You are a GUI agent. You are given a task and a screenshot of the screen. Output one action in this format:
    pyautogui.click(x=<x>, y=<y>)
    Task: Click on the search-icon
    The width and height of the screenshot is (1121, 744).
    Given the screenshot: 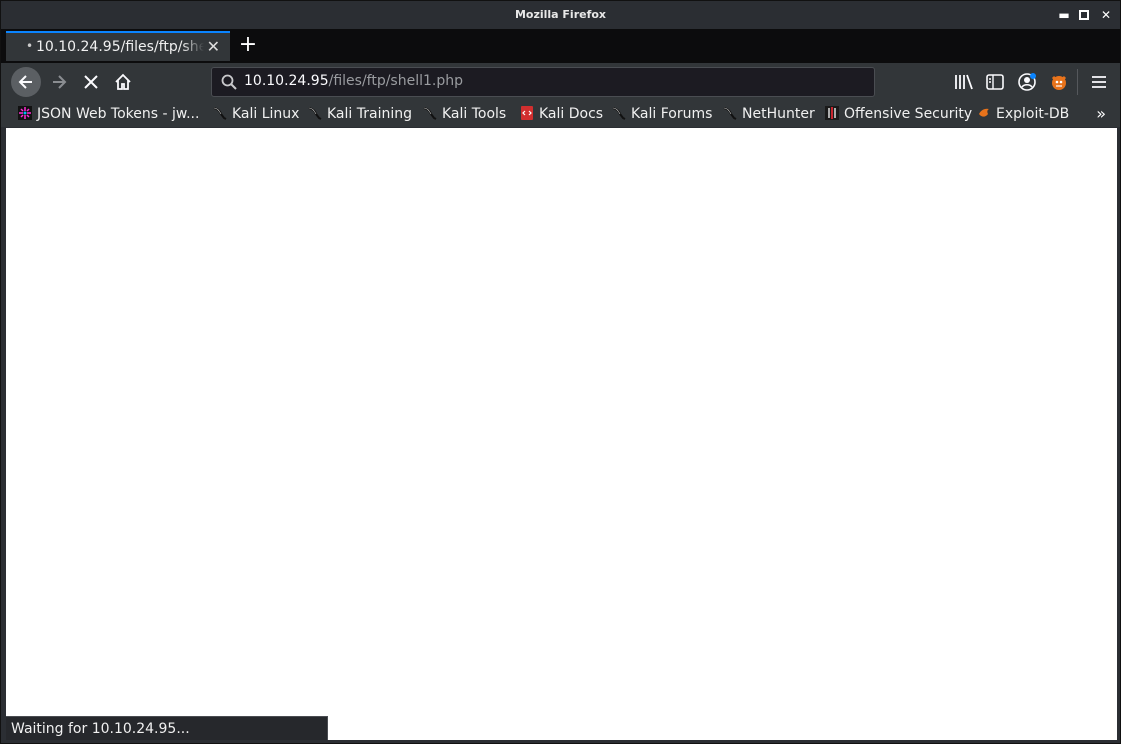 What is the action you would take?
    pyautogui.click(x=229, y=82)
    